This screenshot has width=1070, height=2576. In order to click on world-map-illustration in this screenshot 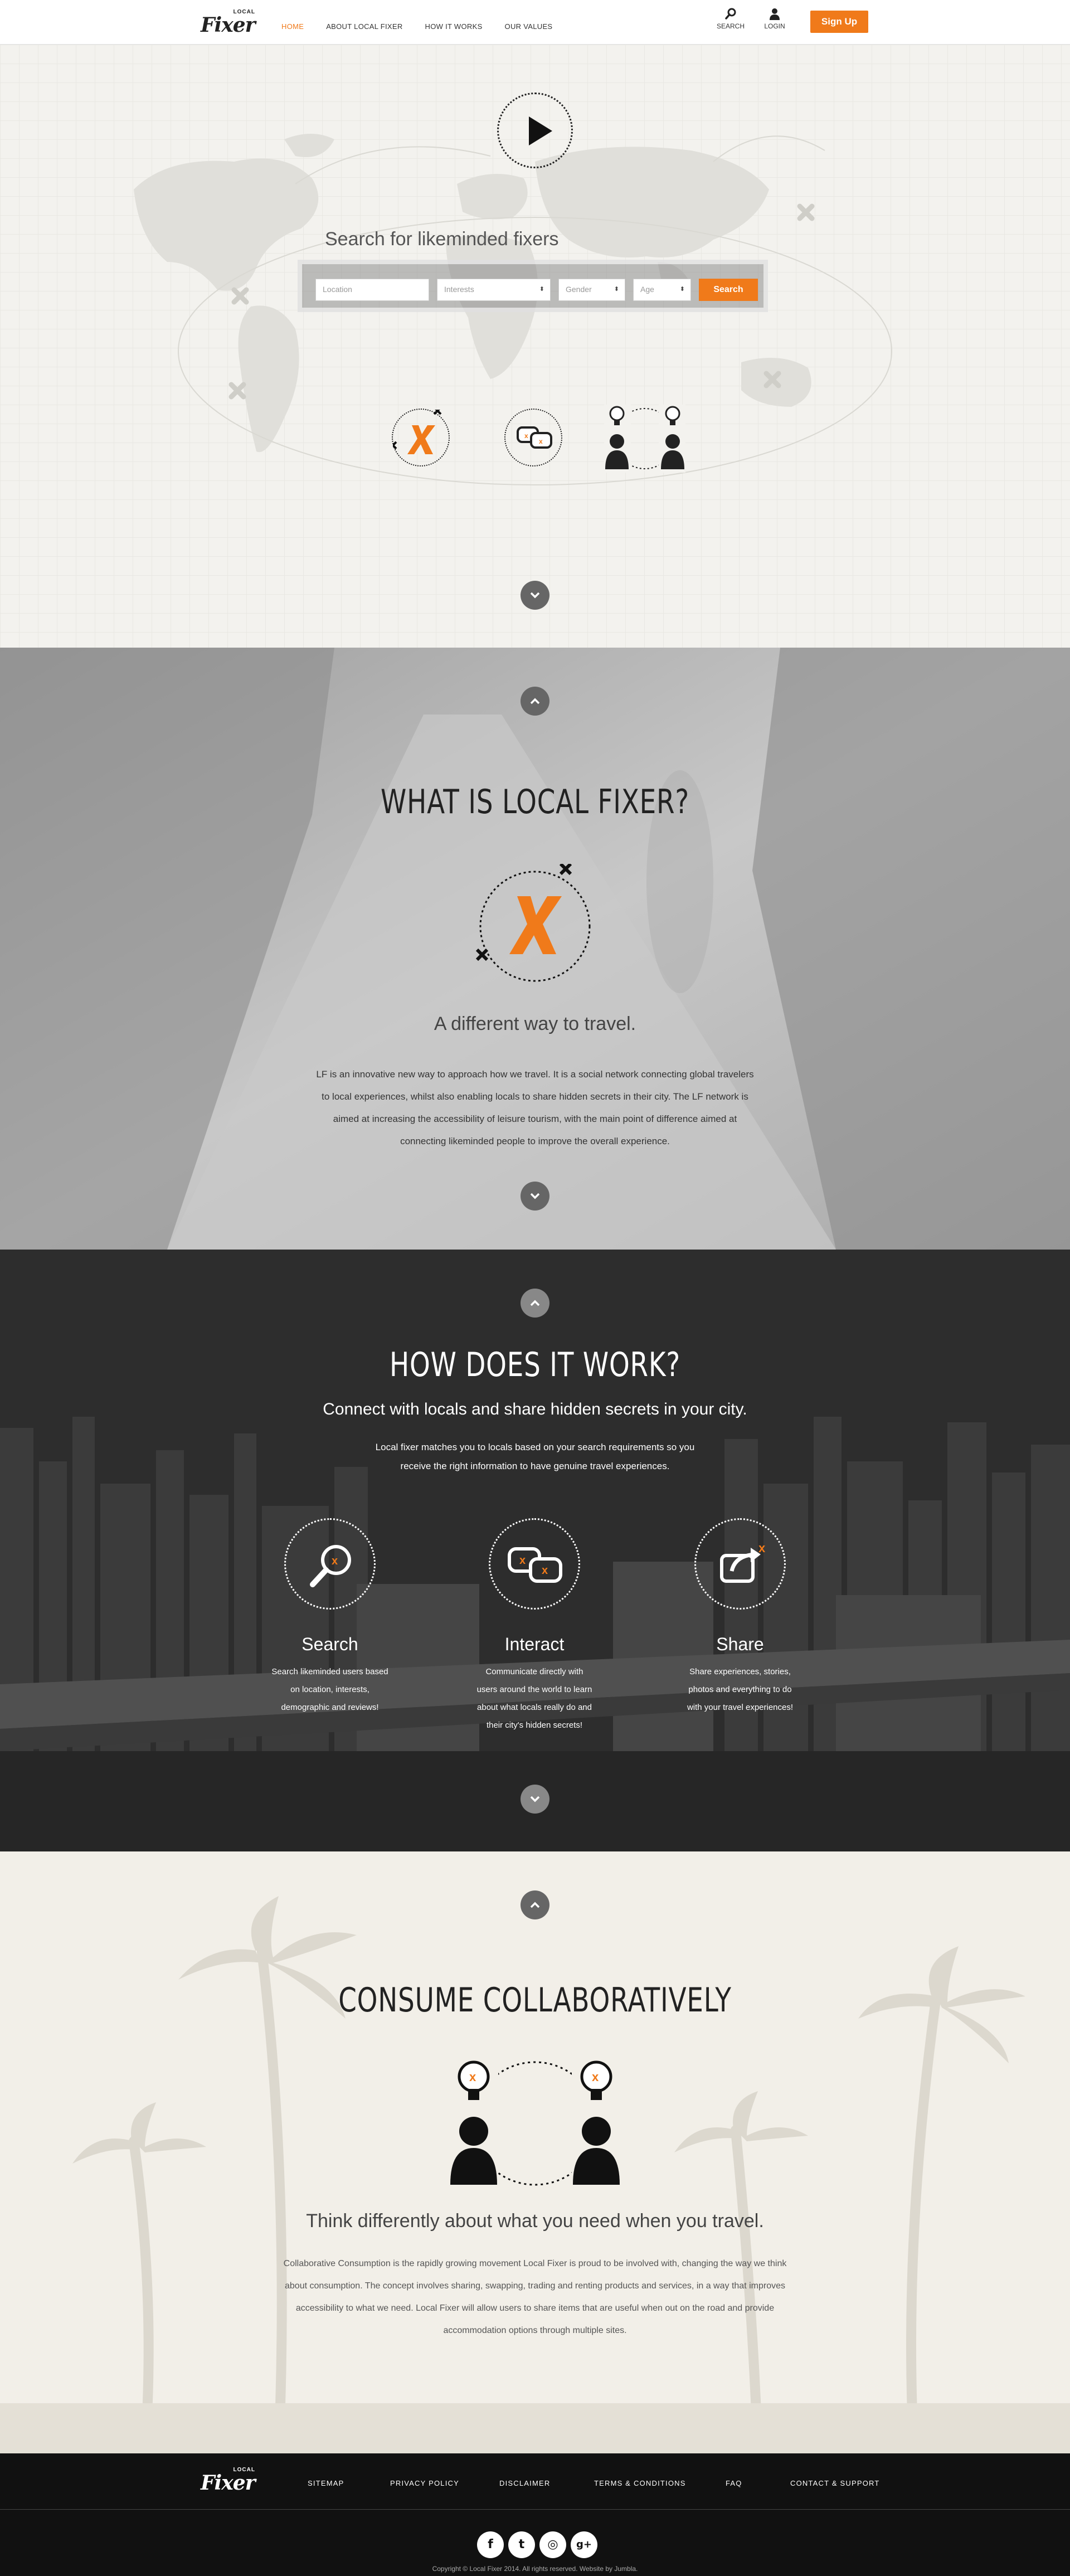, I will do `click(513, 309)`.